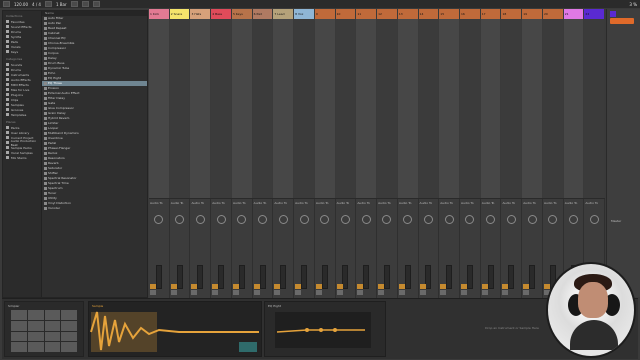 The height and width of the screenshot is (360, 640). I want to click on metronome-icon, so click(48, 4).